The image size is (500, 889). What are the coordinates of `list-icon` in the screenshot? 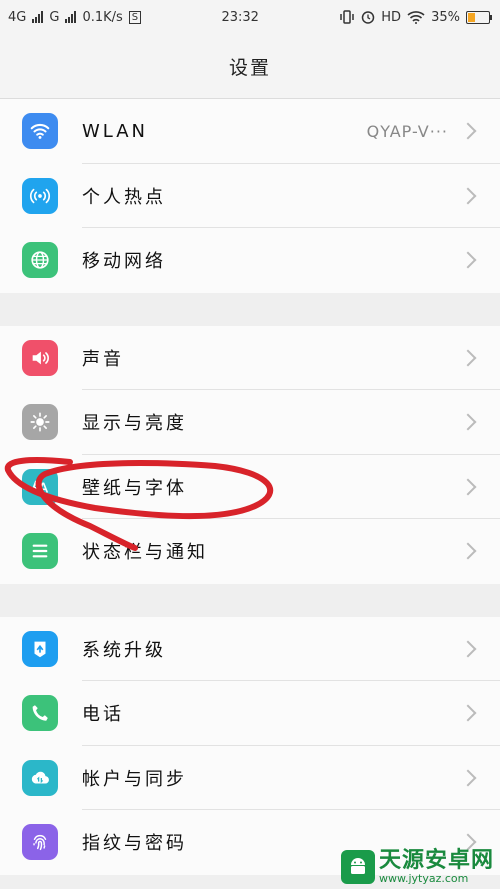 It's located at (40, 551).